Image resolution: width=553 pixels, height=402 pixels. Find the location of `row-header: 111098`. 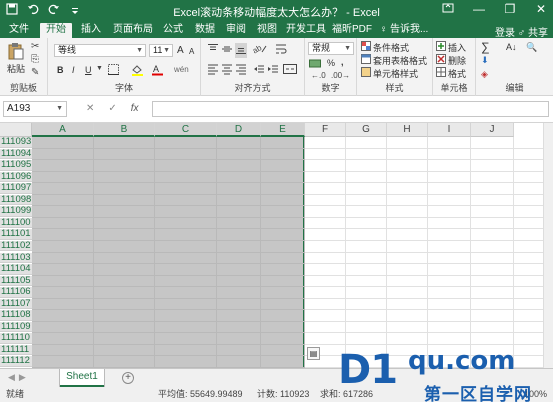

row-header: 111098 is located at coordinates (16, 200).